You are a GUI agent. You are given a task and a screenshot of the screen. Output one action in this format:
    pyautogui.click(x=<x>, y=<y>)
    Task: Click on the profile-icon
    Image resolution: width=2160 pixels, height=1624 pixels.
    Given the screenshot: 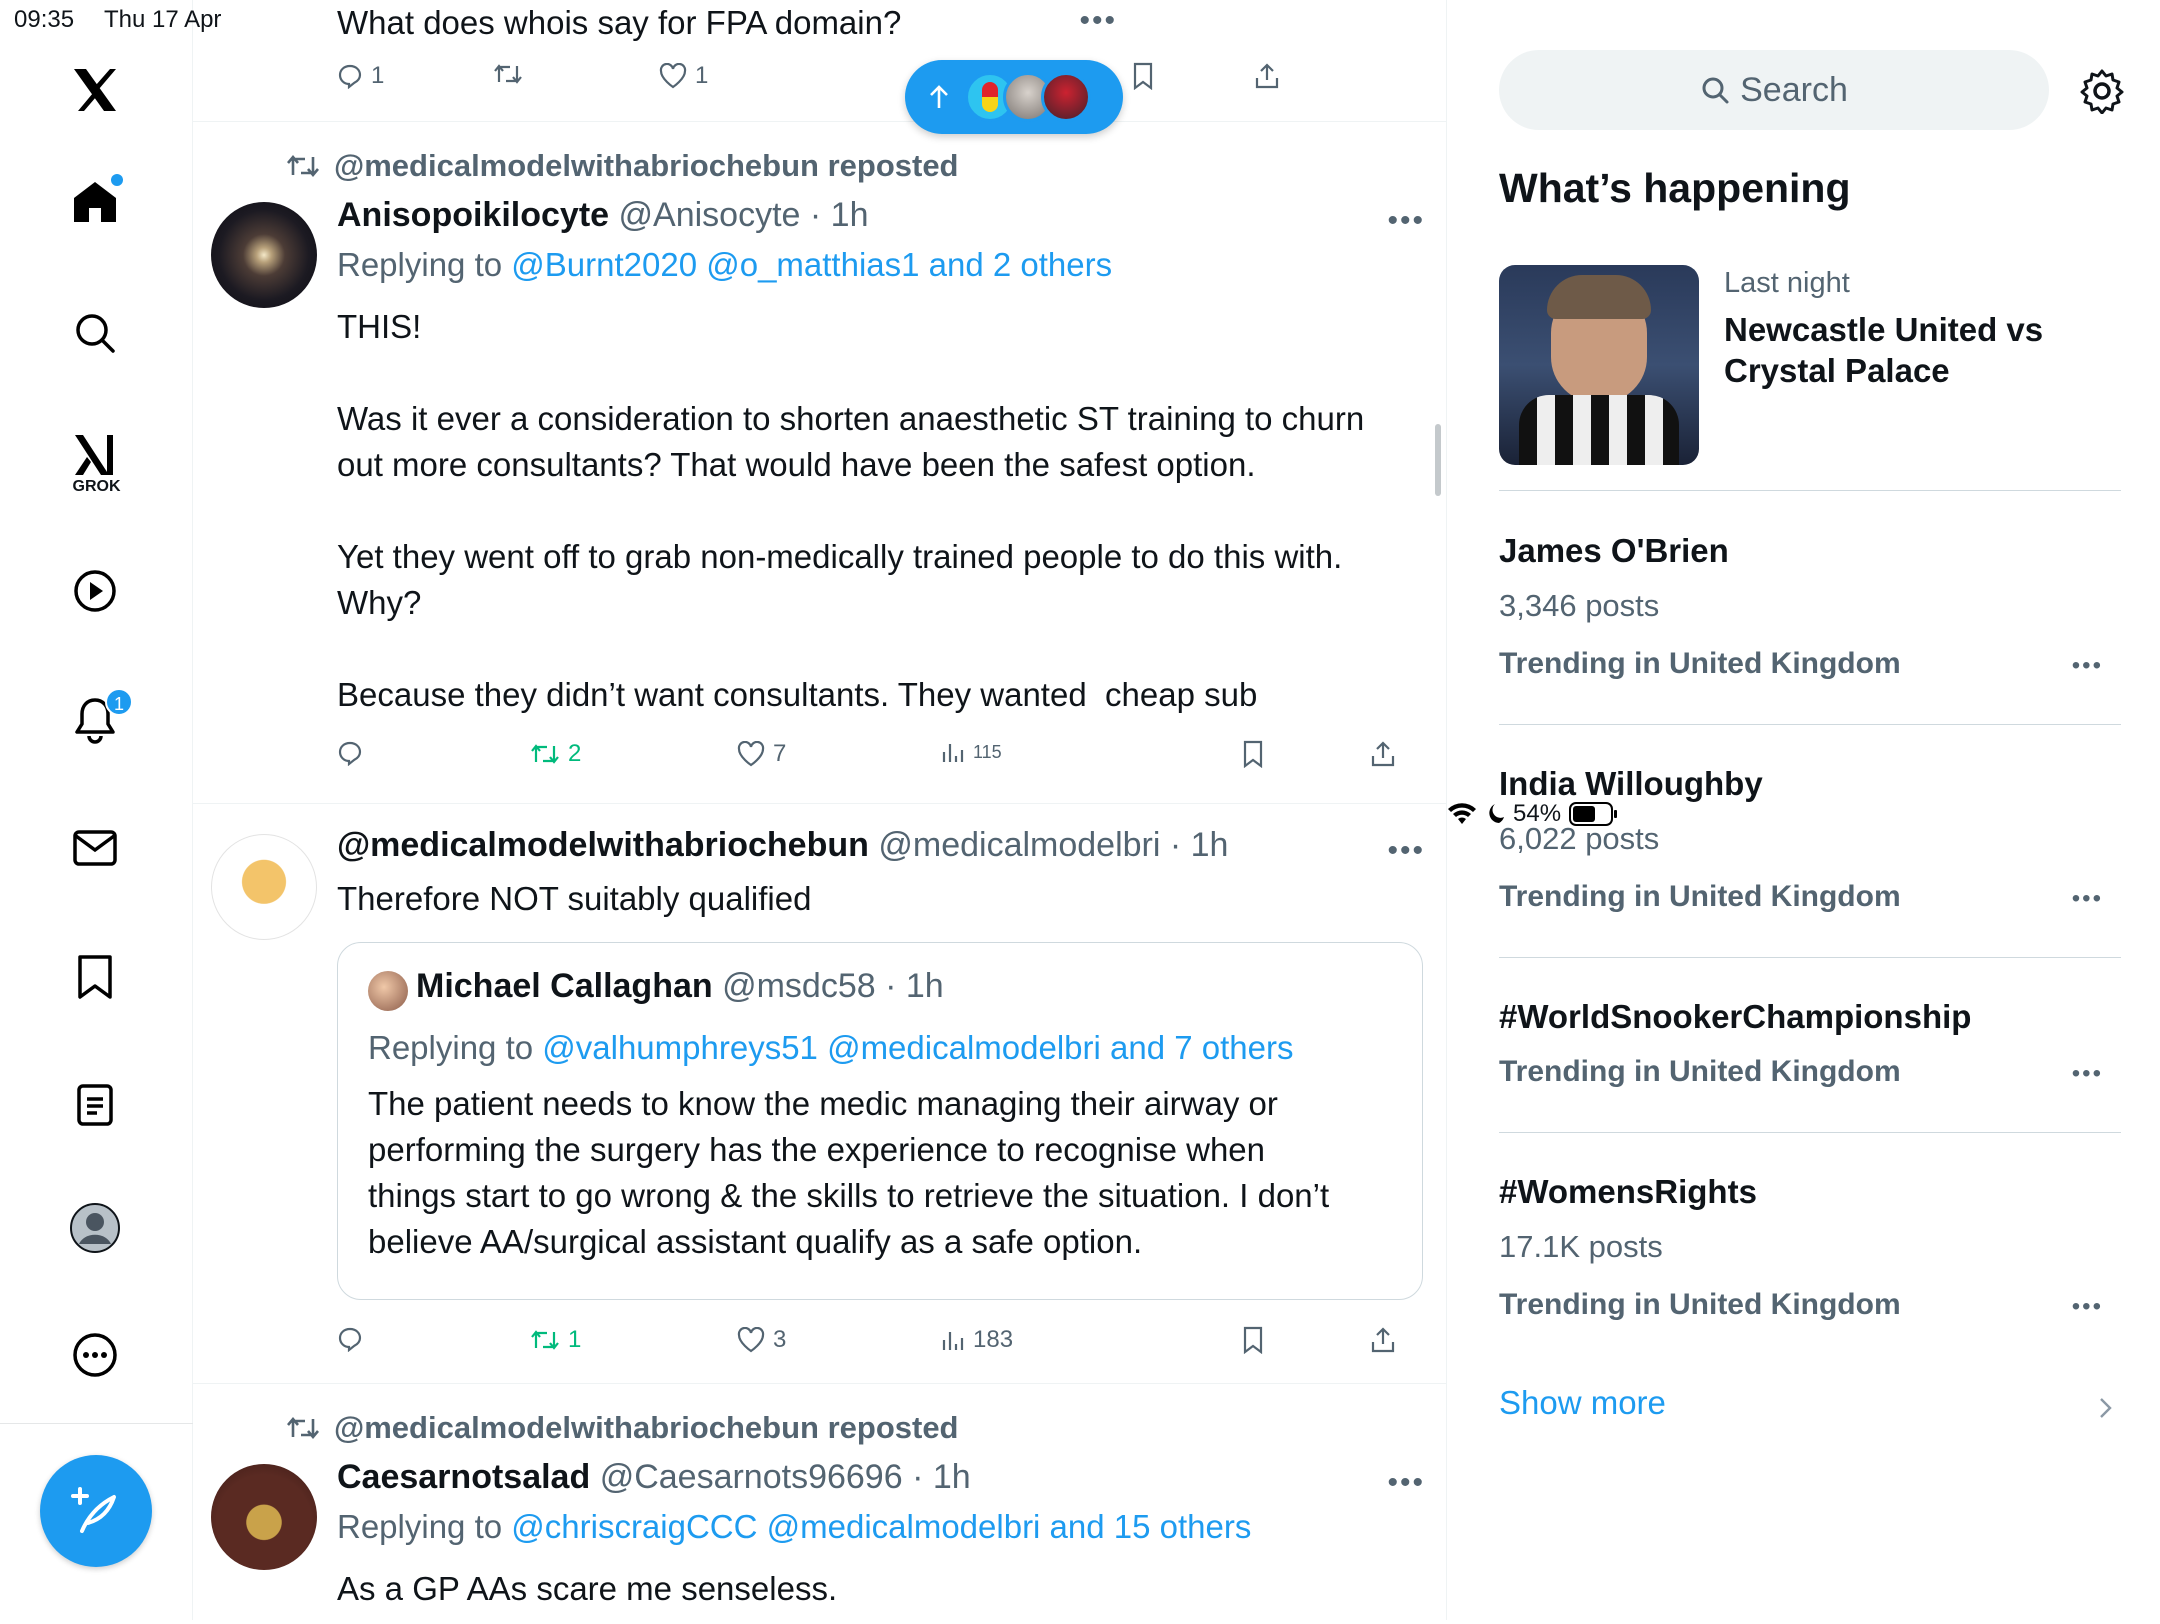 What is the action you would take?
    pyautogui.click(x=95, y=1228)
    